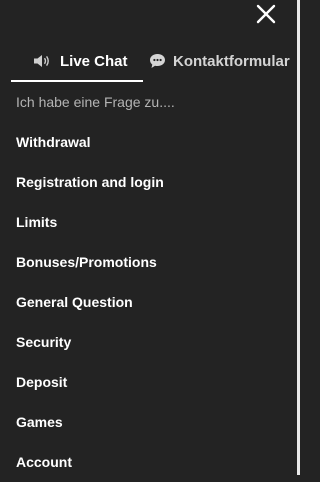  What do you see at coordinates (148, 382) in the screenshot?
I see `topic-deposit: Deposit` at bounding box center [148, 382].